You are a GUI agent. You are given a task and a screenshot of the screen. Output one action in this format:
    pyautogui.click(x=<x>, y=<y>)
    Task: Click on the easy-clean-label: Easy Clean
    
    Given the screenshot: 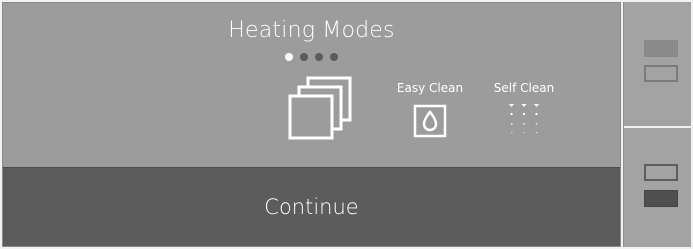 What is the action you would take?
    pyautogui.click(x=430, y=88)
    